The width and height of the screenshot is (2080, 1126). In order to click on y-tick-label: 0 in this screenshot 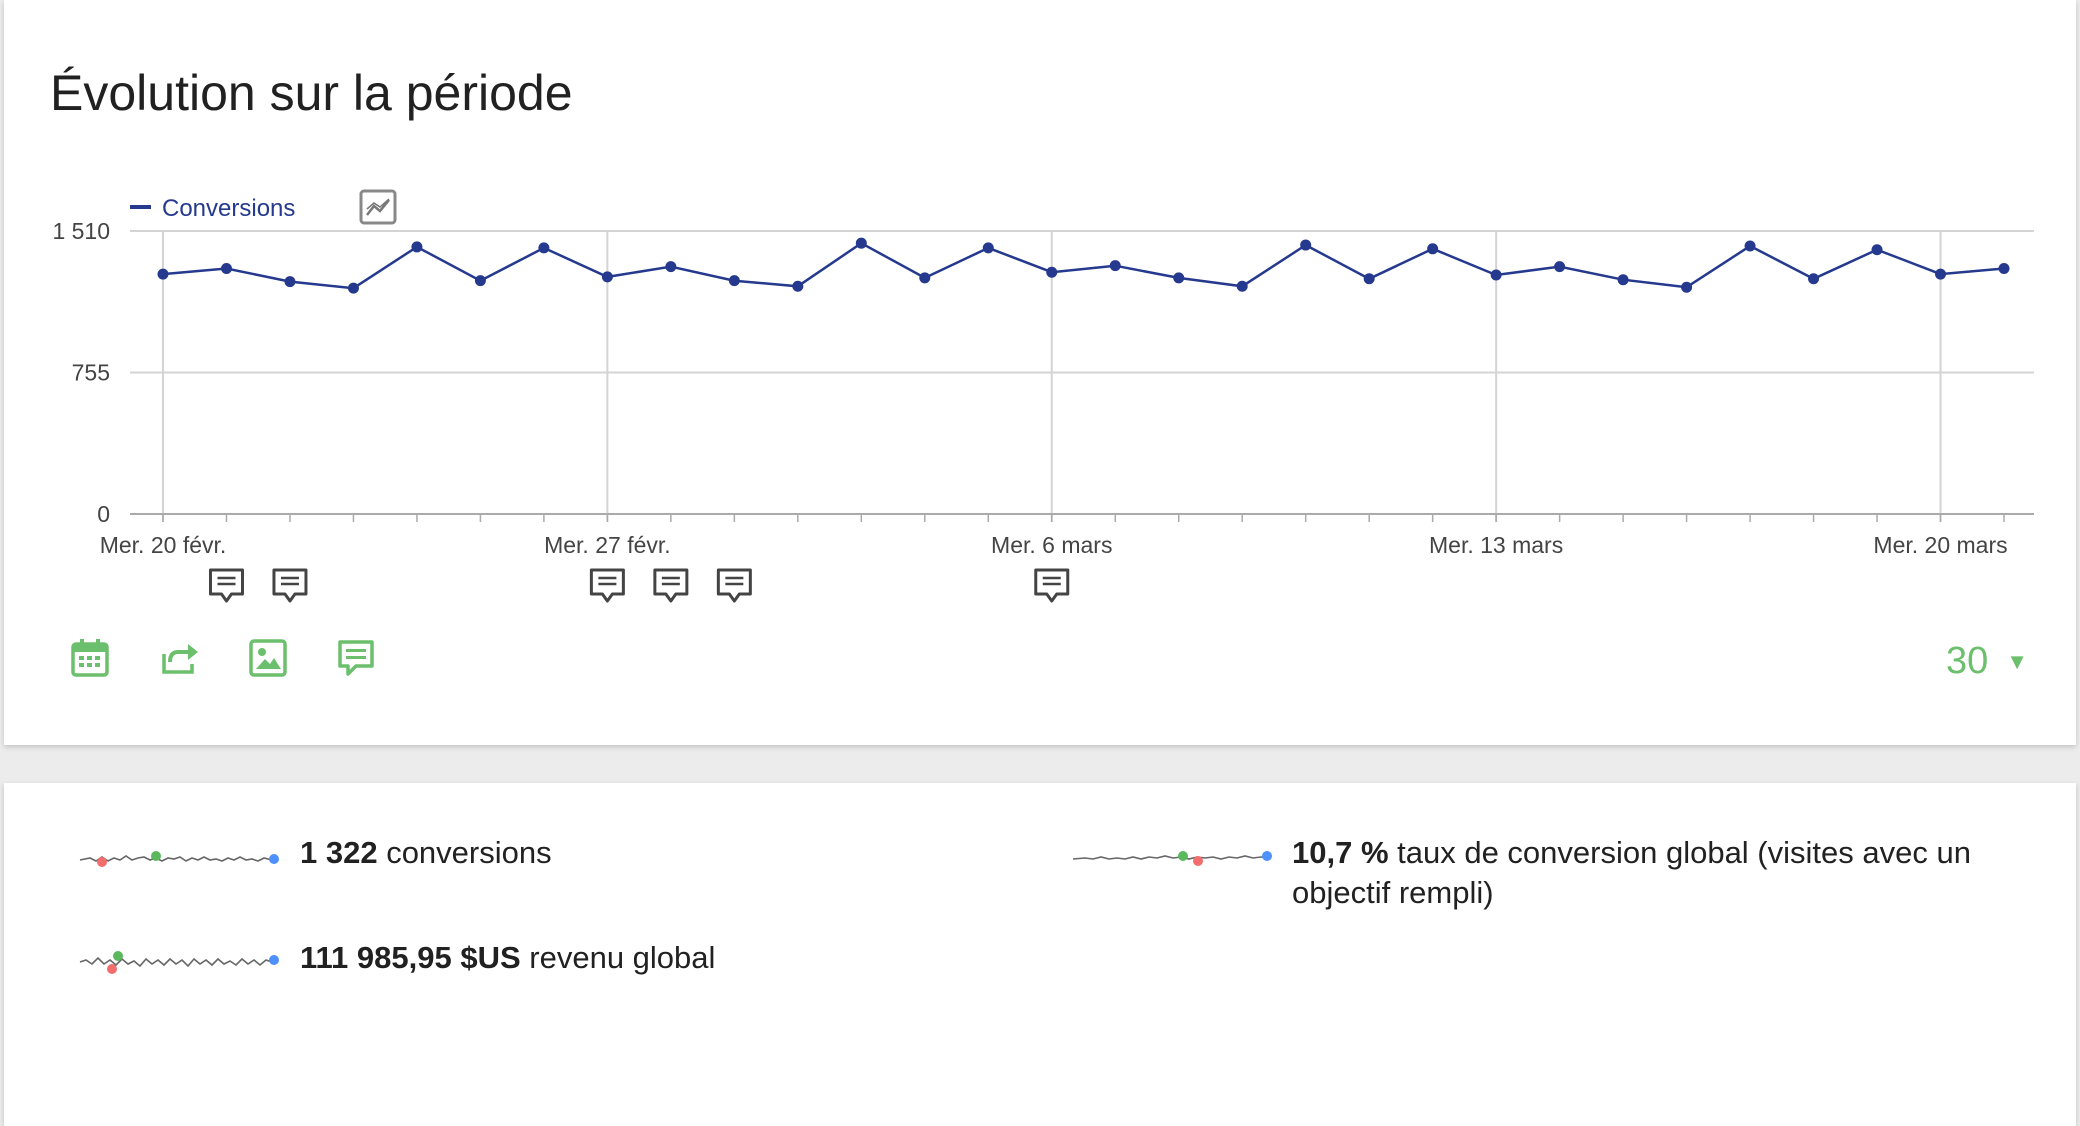, I will do `click(103, 514)`.